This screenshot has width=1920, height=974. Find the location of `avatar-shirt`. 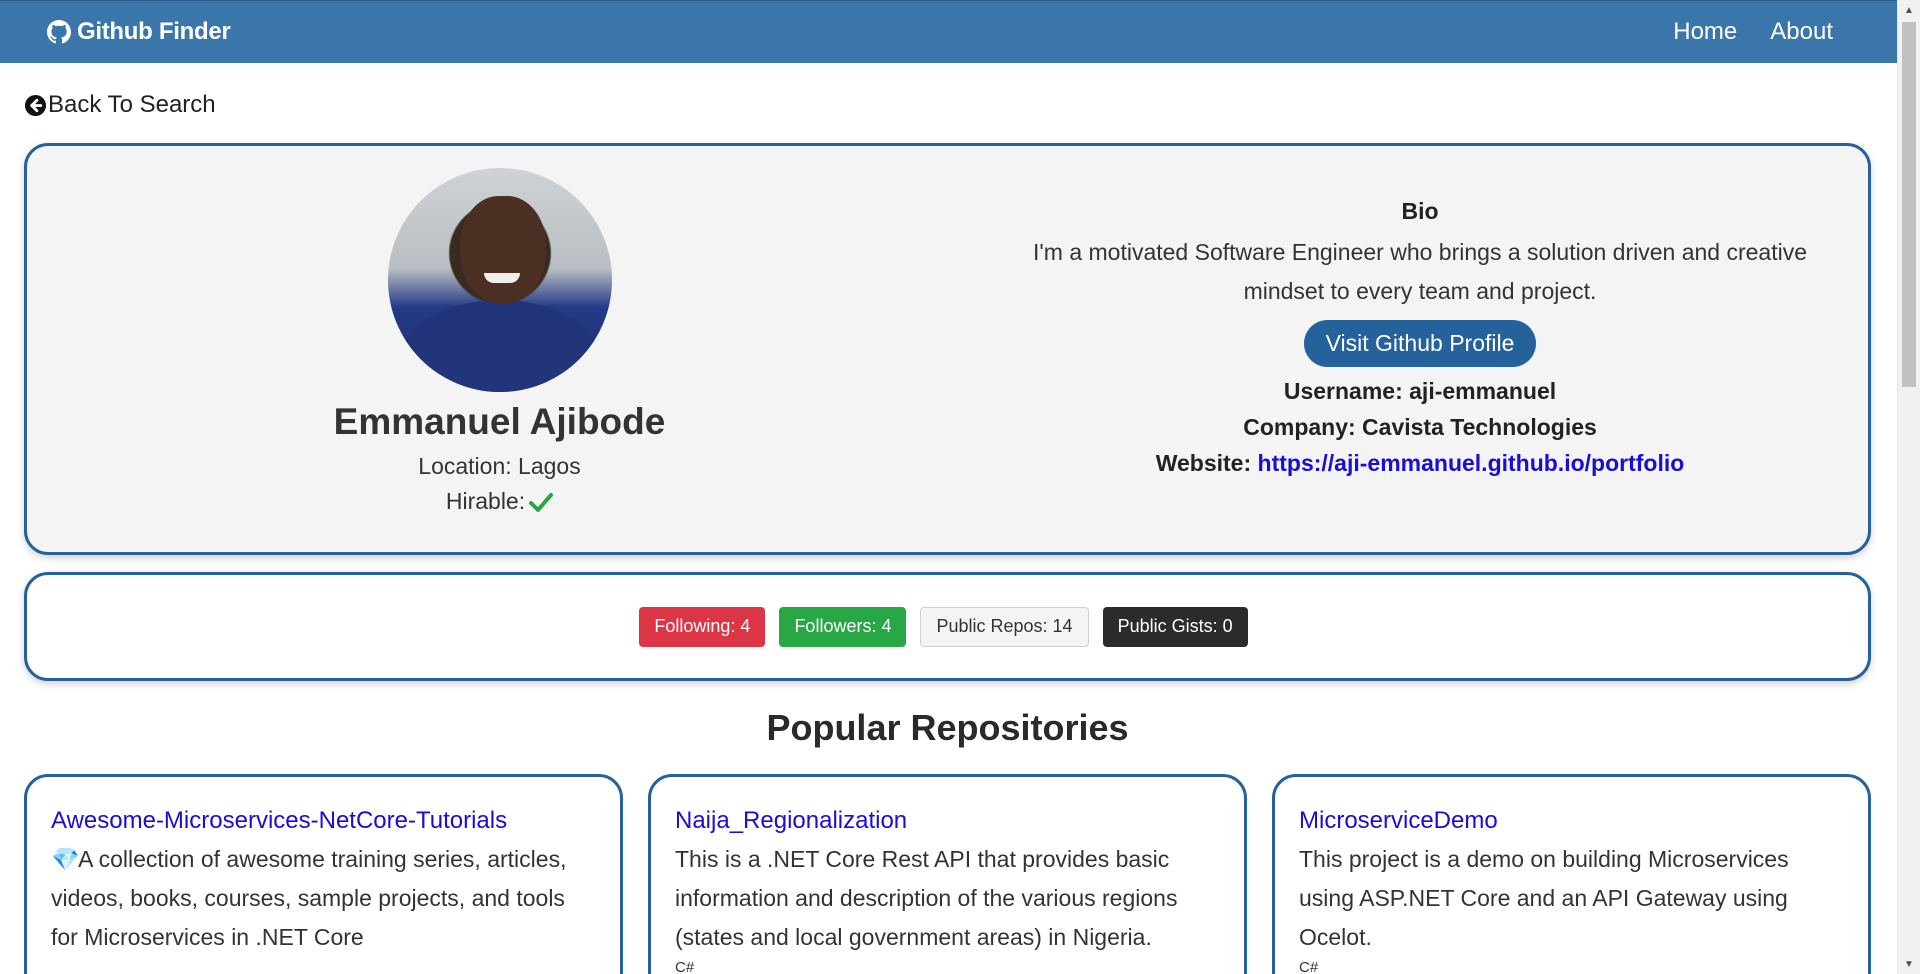

avatar-shirt is located at coordinates (499, 346).